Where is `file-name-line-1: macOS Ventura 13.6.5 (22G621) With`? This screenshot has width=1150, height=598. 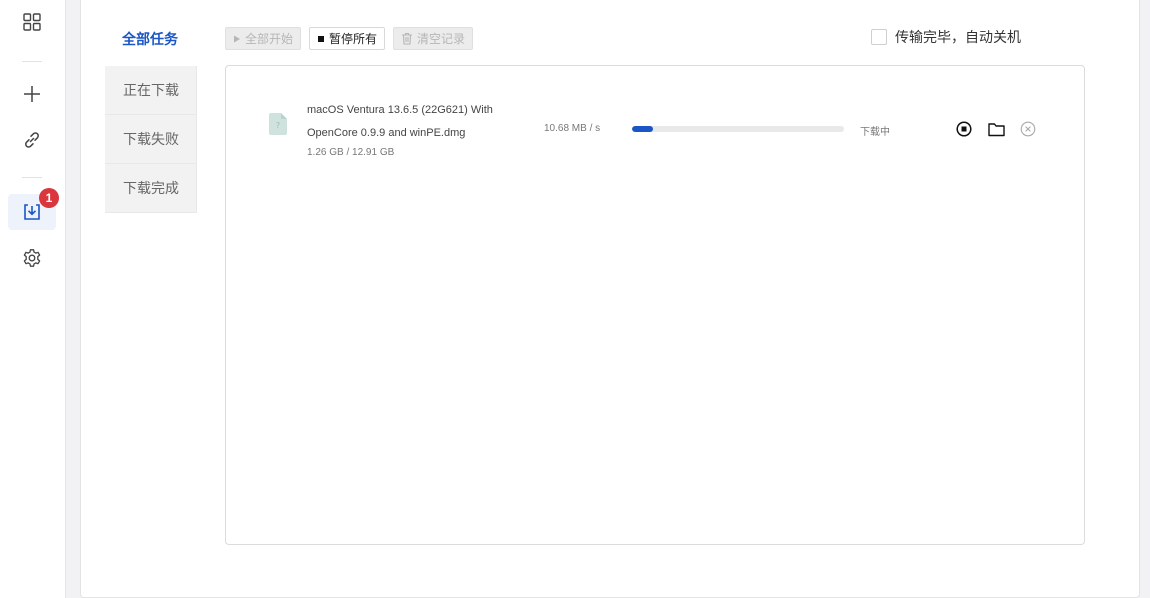 file-name-line-1: macOS Ventura 13.6.5 (22G621) With is located at coordinates (400, 110).